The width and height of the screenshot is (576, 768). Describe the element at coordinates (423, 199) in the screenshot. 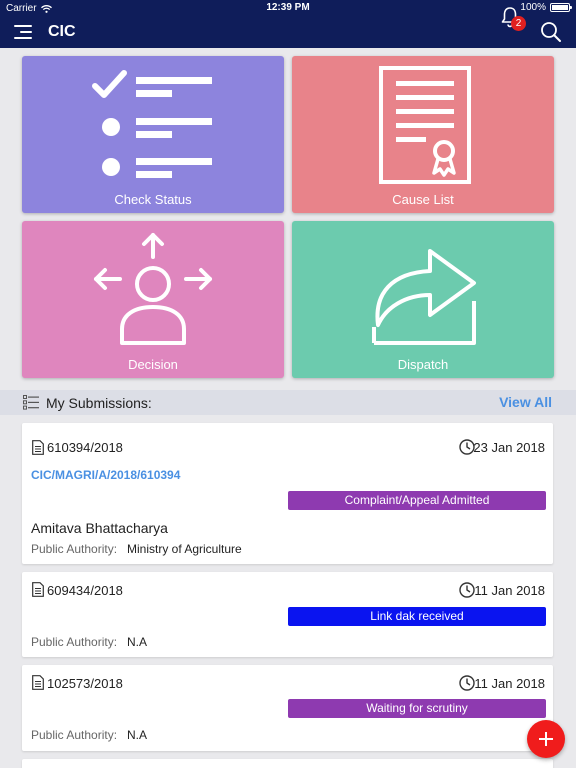

I see `cause-list-label: Cause List` at that location.